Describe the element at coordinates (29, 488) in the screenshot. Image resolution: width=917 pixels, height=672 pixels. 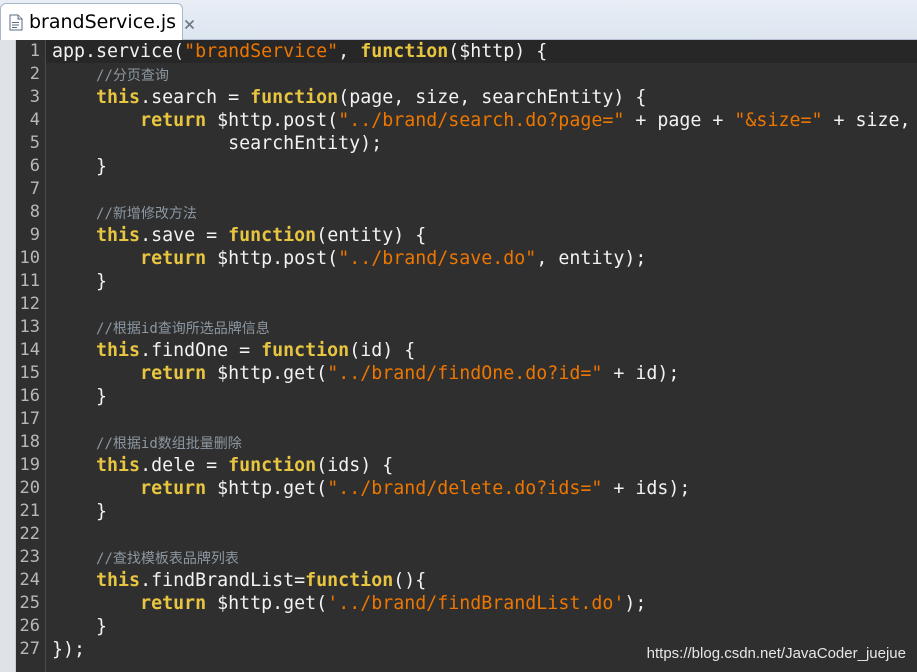
I see `line-number: 20` at that location.